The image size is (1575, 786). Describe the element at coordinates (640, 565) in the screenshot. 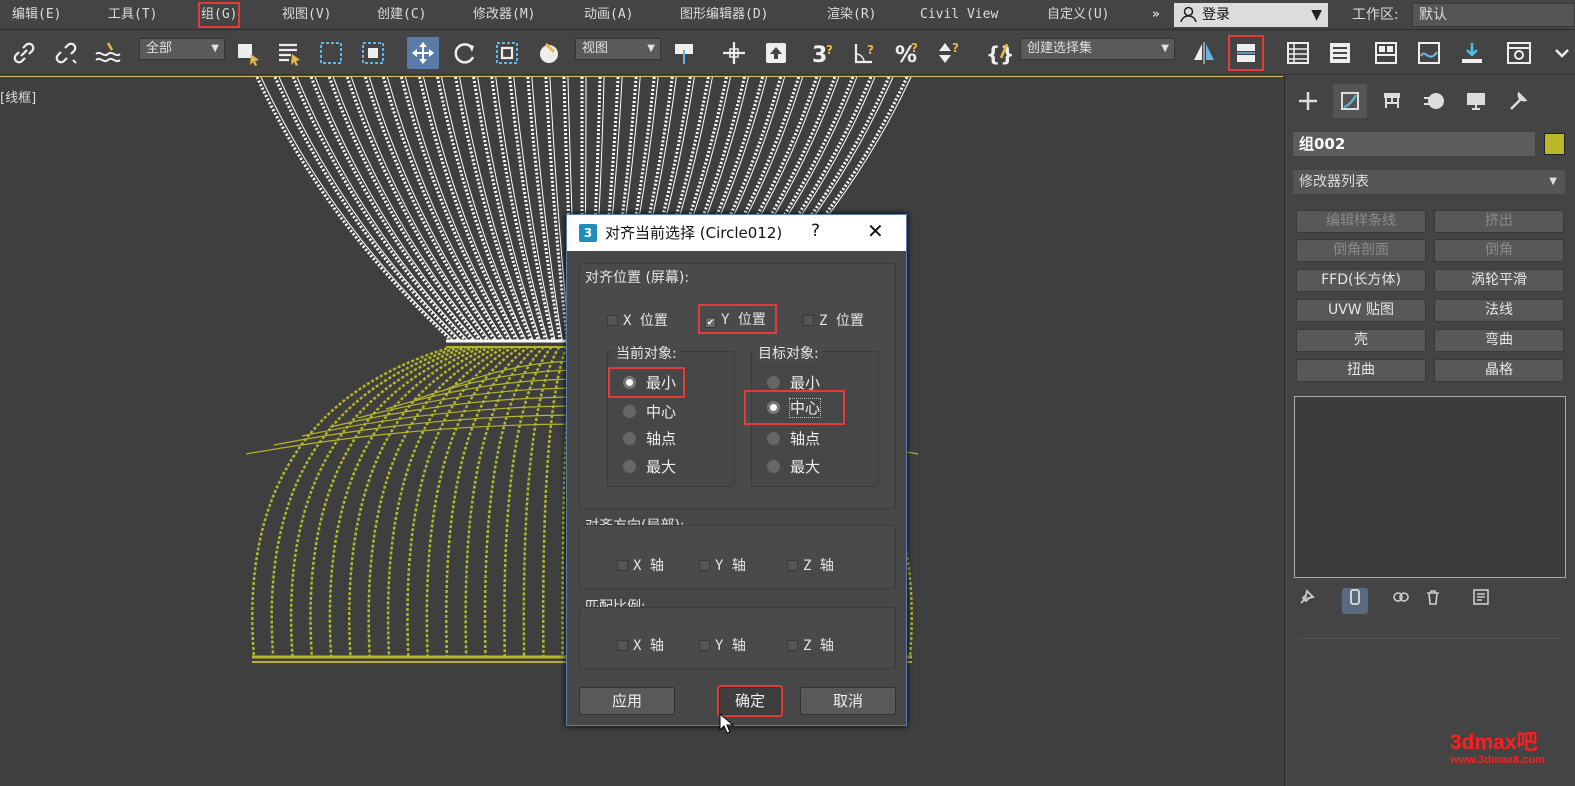

I see `orient-x-checkbox: X 轴` at that location.